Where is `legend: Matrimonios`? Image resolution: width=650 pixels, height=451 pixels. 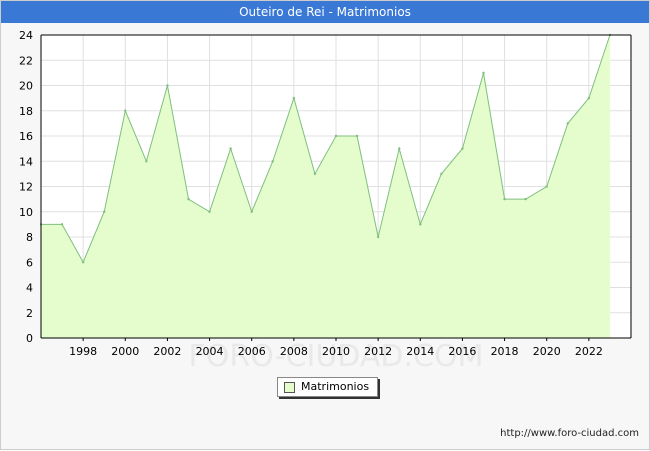
legend: Matrimonios is located at coordinates (328, 387).